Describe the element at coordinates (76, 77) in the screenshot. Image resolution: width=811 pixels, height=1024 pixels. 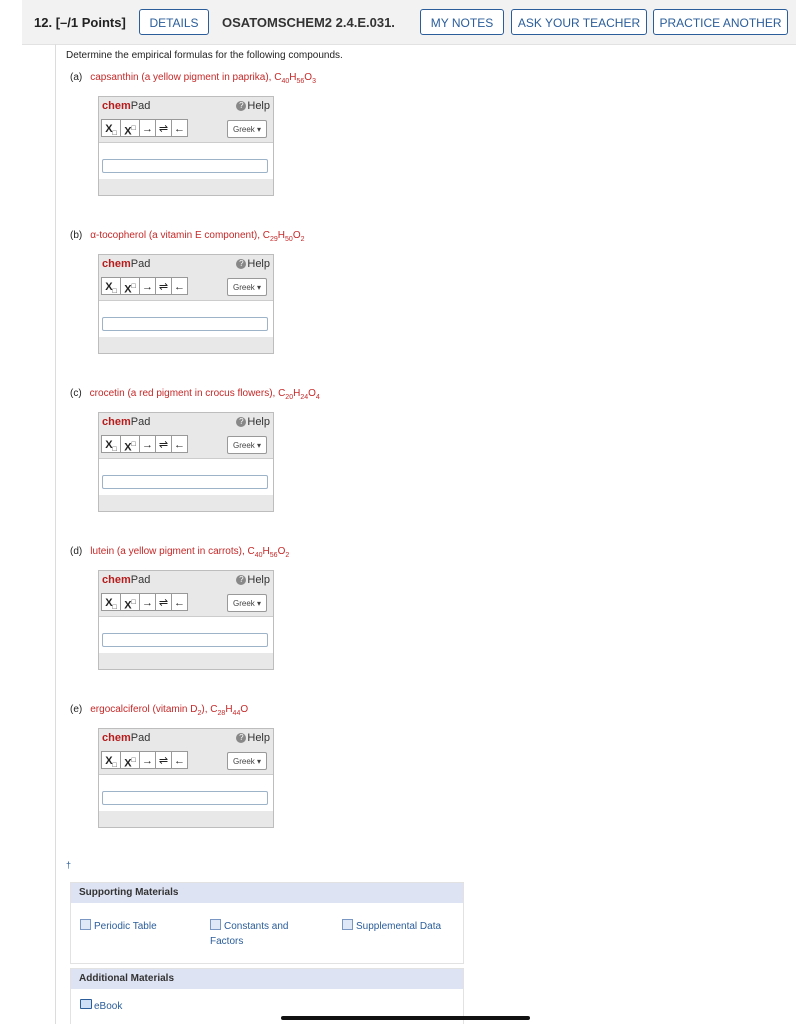
I see `part-label: (a)` at that location.